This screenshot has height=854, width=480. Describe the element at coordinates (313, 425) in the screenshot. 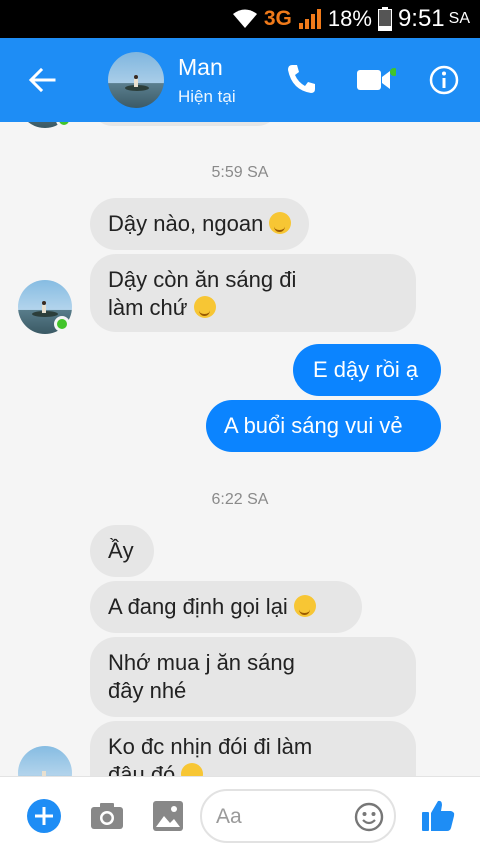

I see `message-text: A buổi sáng vui vẻ` at that location.